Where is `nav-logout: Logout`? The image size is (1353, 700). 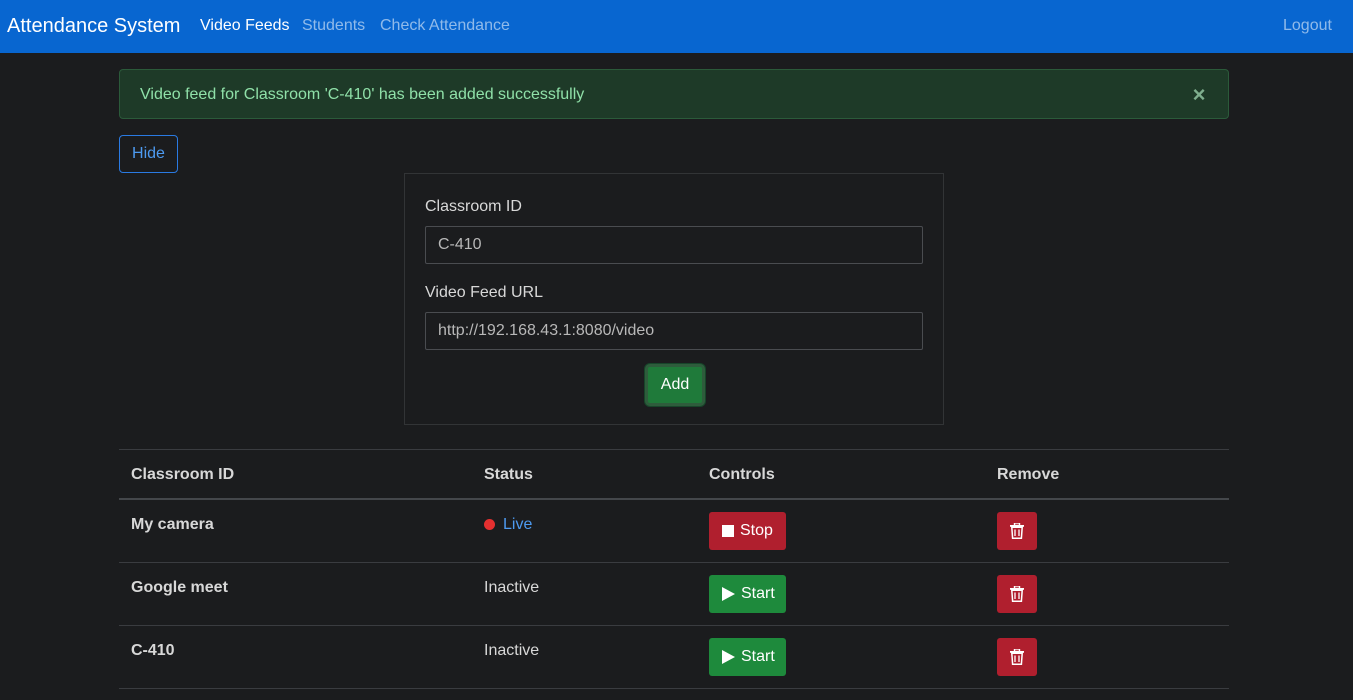 nav-logout: Logout is located at coordinates (1307, 26).